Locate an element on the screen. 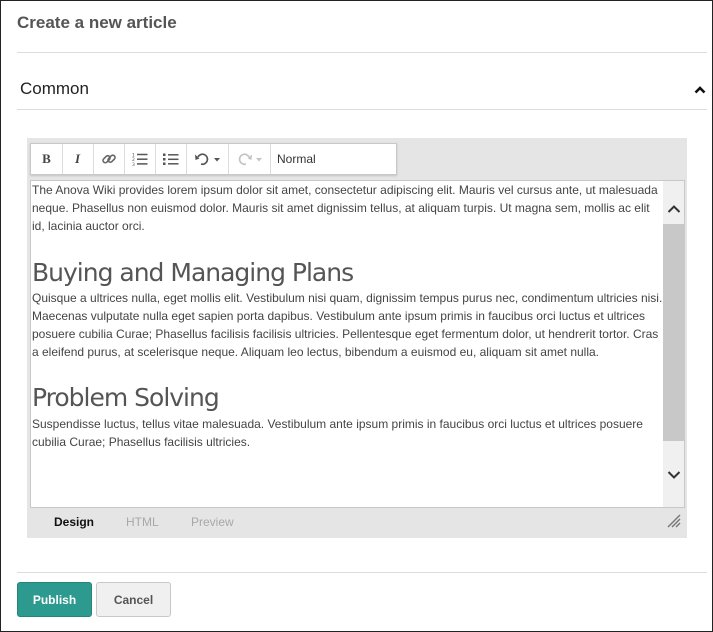 This screenshot has width=713, height=632. paragraph-format-select: Normal is located at coordinates (333, 159).